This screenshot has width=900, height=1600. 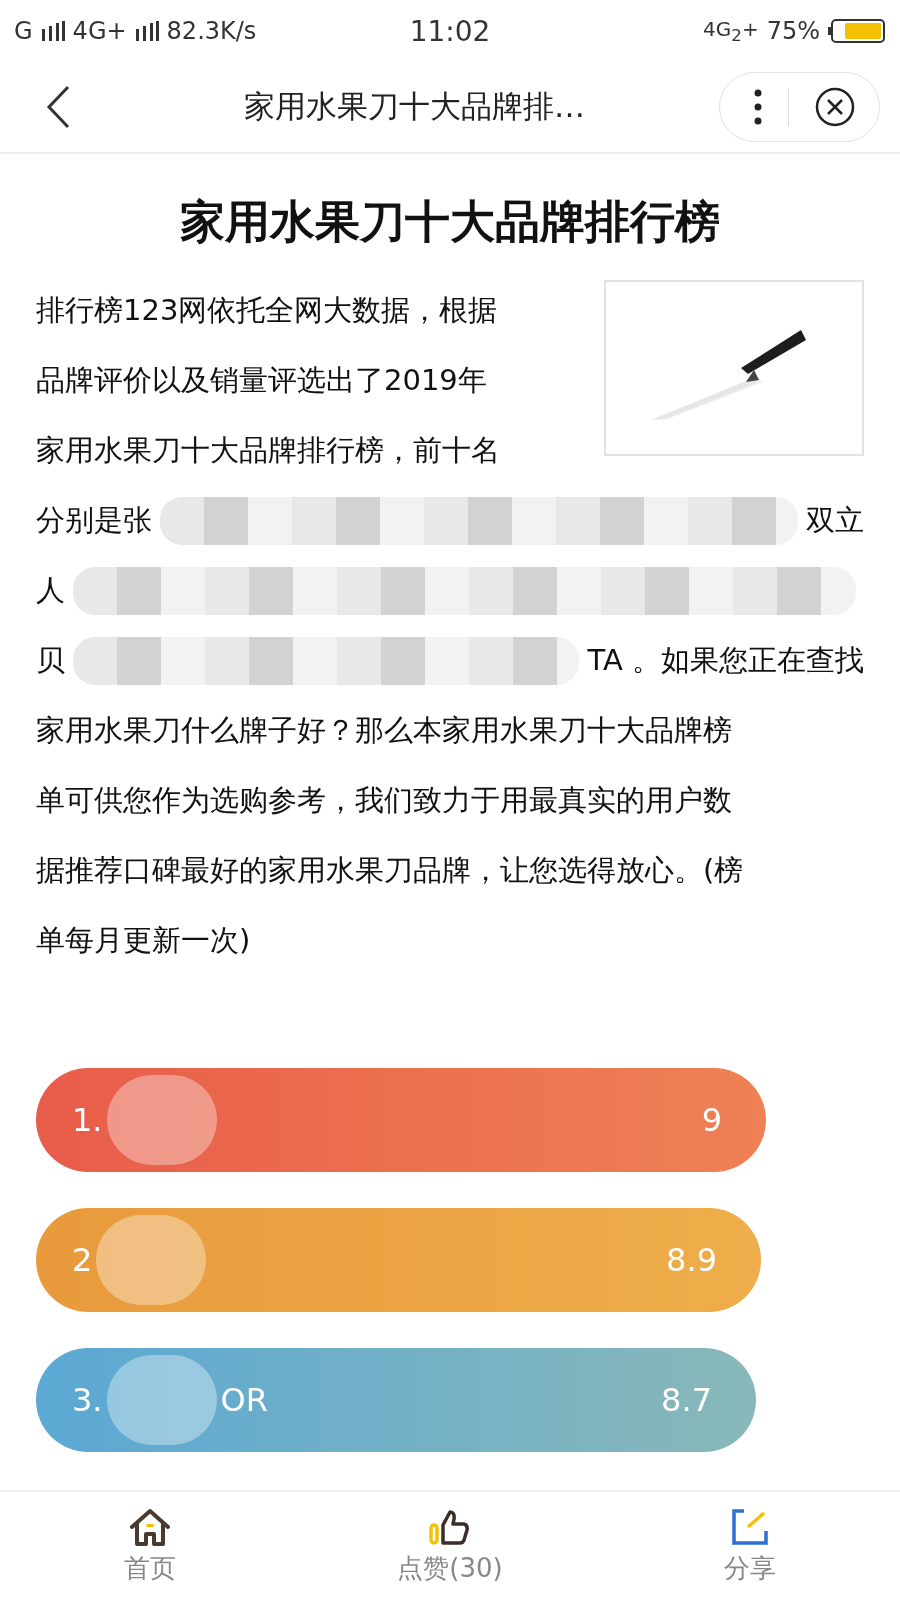 What do you see at coordinates (94, 520) in the screenshot?
I see `article-text: 分别是张` at bounding box center [94, 520].